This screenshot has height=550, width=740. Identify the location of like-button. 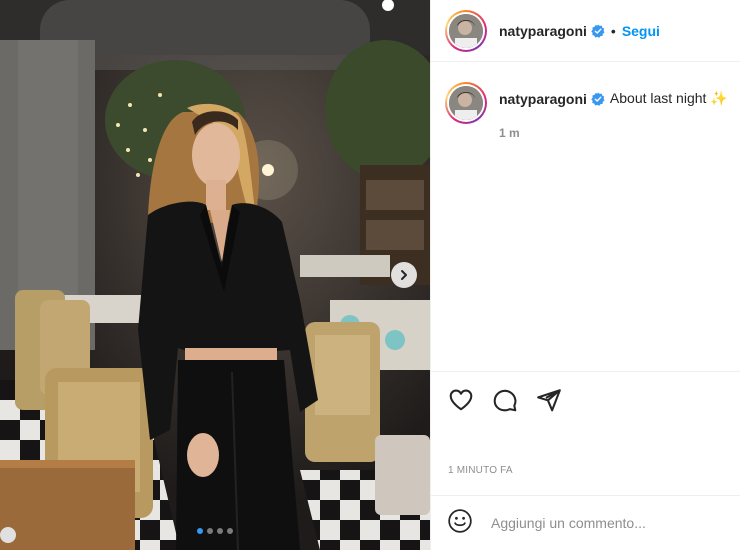
(461, 400).